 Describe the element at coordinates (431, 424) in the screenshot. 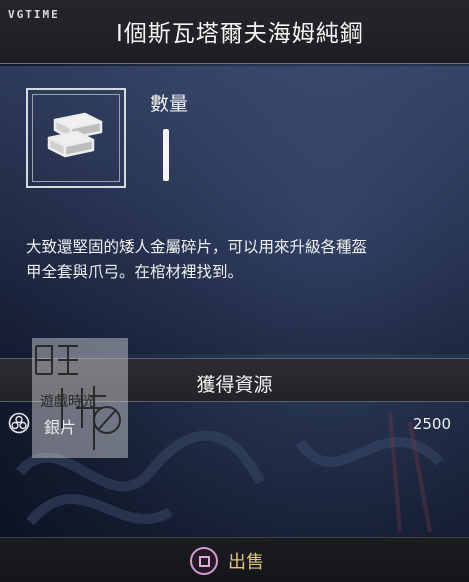

I see `resource-value: 2500` at that location.